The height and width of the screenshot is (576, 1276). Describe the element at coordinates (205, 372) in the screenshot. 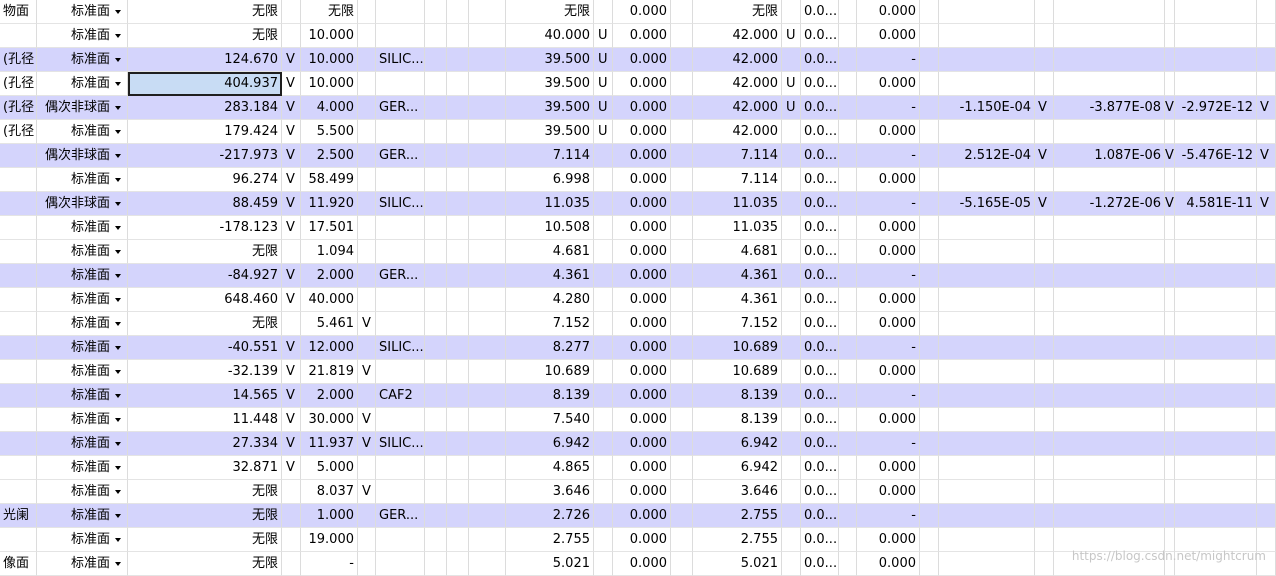

I see `radius-cell: -32.139` at that location.